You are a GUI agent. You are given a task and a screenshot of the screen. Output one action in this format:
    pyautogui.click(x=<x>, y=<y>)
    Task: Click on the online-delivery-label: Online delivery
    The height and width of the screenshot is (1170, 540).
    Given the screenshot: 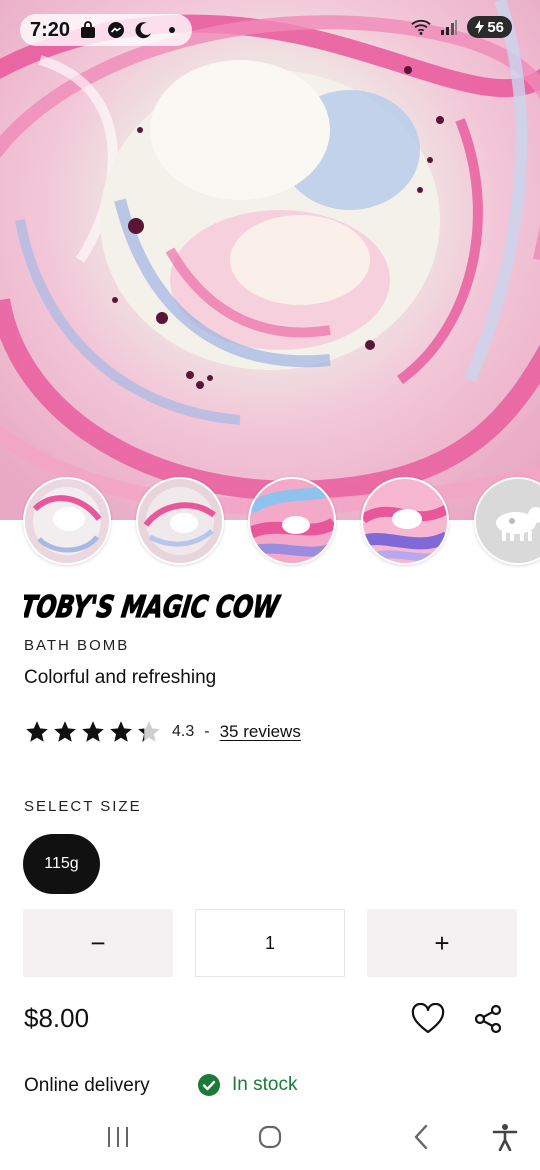 What is the action you would take?
    pyautogui.click(x=87, y=1085)
    